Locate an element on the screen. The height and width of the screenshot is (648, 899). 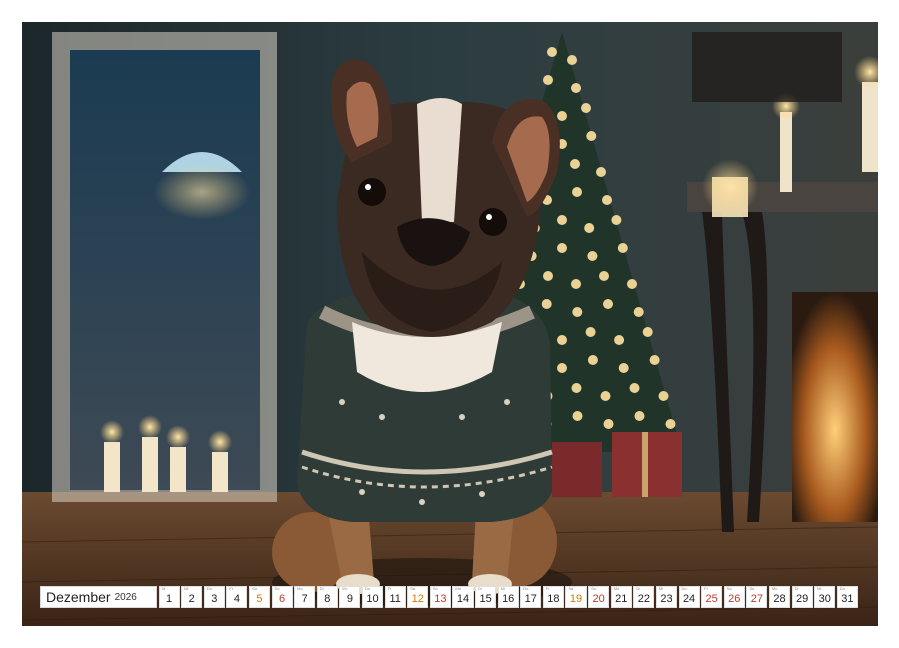
day-cell: Di 22 is located at coordinates (644, 597).